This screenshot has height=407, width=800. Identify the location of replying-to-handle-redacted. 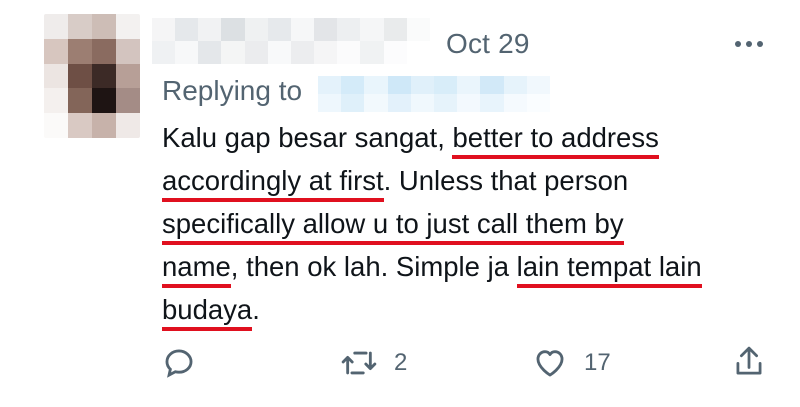
(434, 94).